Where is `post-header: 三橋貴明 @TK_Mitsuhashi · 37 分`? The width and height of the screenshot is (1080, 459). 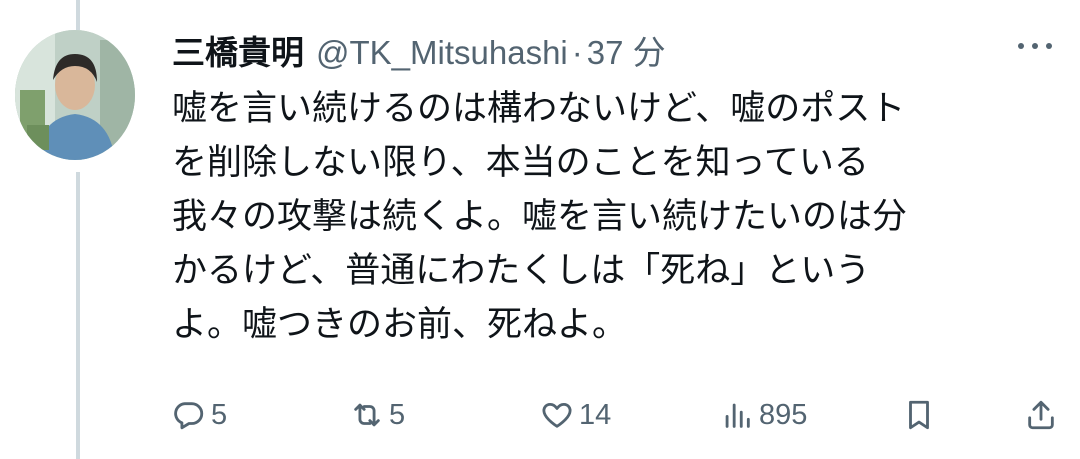
post-header: 三橋貴明 @TK_Mitsuhashi · 37 分 is located at coordinates (419, 51).